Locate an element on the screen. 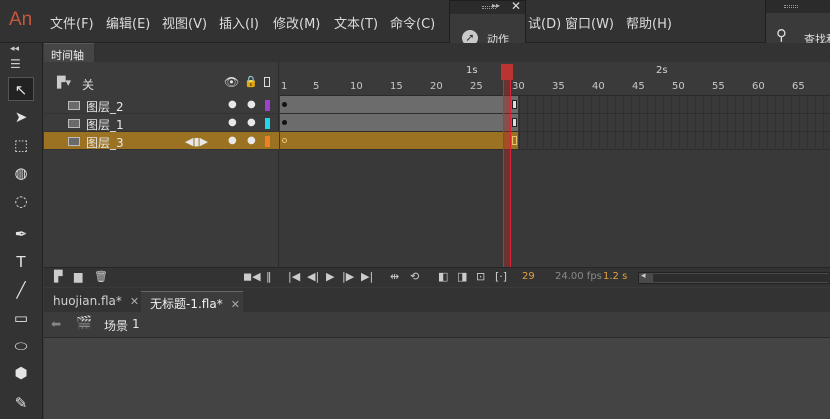  layer-name: 图层_1 is located at coordinates (105, 124).